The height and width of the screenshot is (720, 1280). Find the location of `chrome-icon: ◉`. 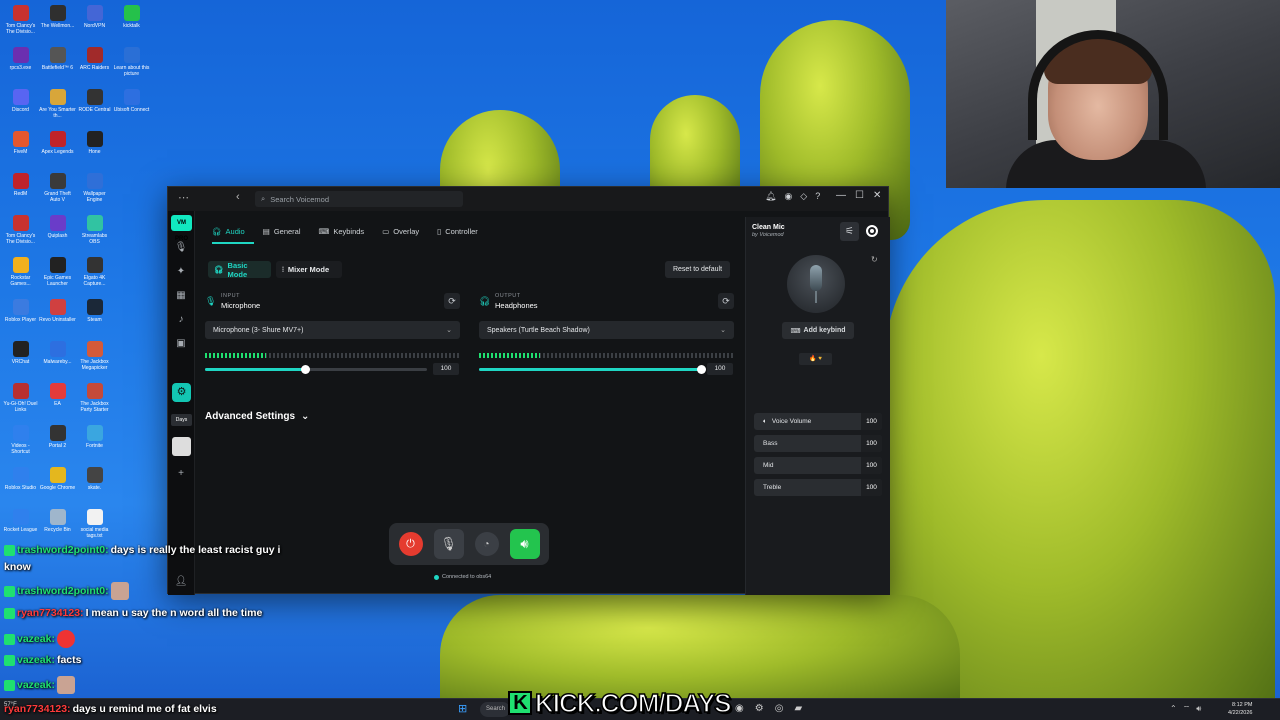

chrome-icon: ◉ is located at coordinates (739, 708).